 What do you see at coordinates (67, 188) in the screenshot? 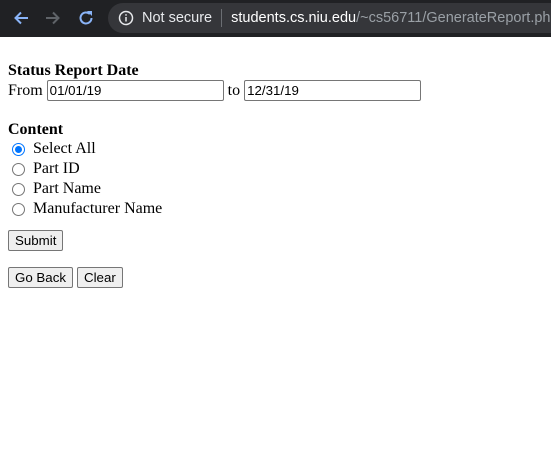
I see `option-label: Part Name` at bounding box center [67, 188].